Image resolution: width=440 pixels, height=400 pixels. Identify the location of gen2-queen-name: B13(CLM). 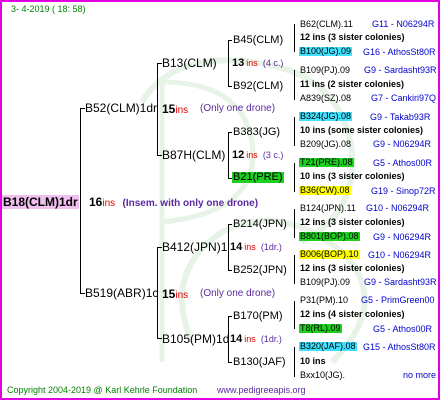
(189, 63).